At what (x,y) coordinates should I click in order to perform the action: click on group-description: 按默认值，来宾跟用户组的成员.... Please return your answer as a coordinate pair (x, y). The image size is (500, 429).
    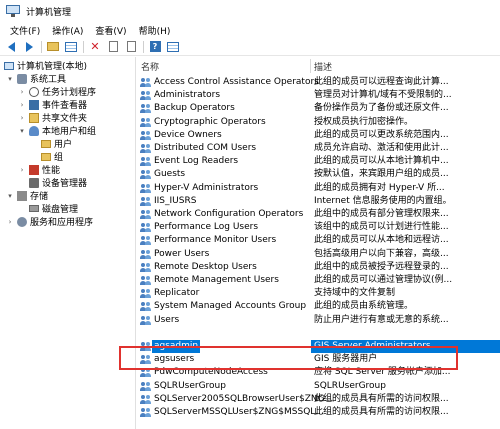
    Looking at the image, I should click on (381, 174).